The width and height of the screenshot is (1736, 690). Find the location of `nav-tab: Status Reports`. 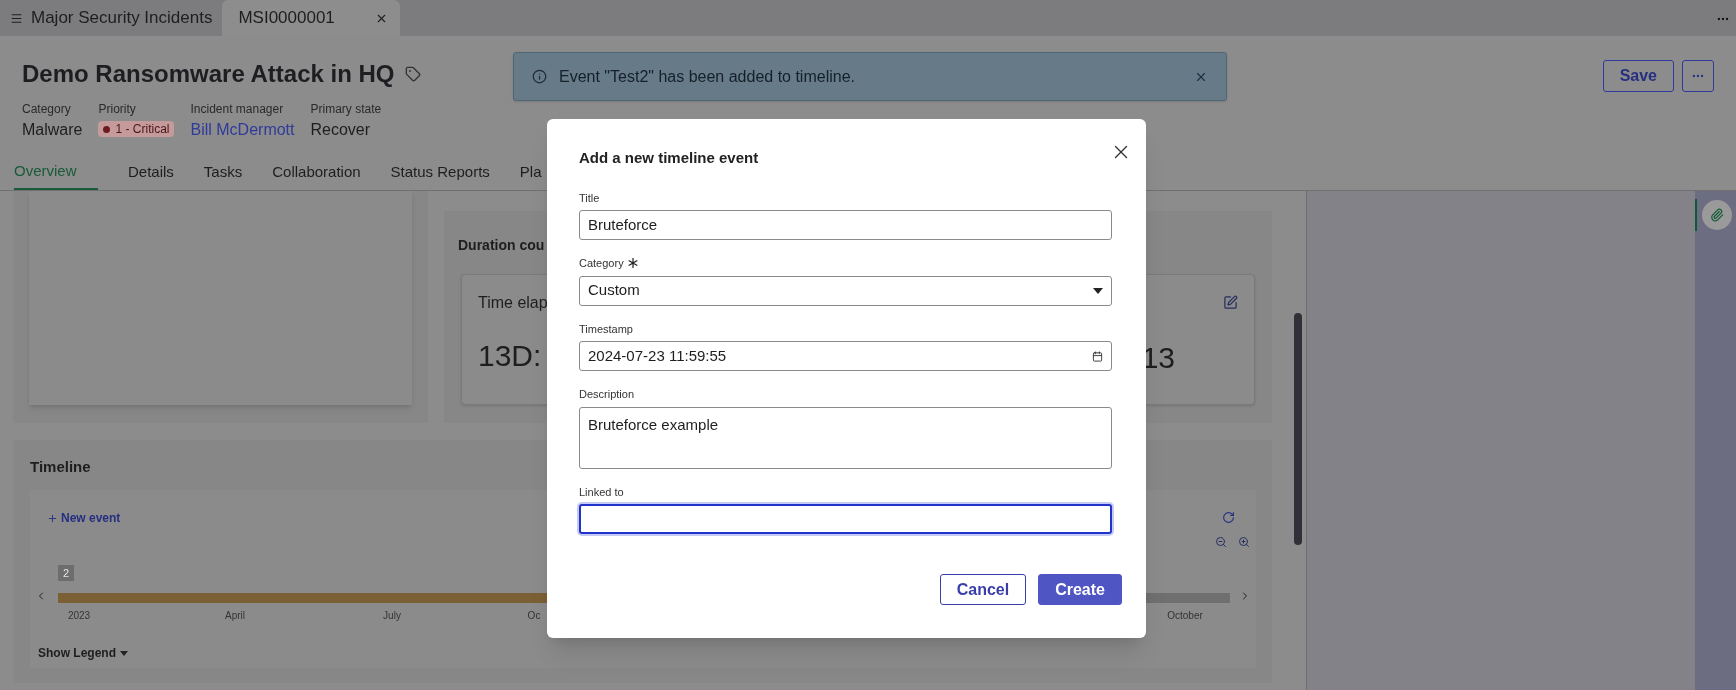

nav-tab: Status Reports is located at coordinates (440, 172).